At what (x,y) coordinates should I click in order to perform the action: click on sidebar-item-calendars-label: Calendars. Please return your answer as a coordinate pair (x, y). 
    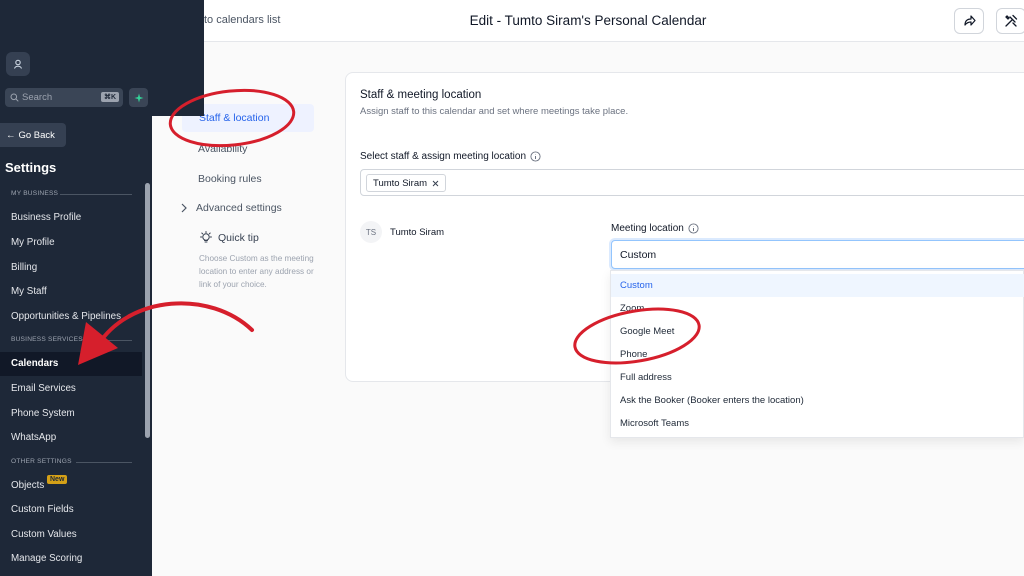
    Looking at the image, I should click on (35, 363).